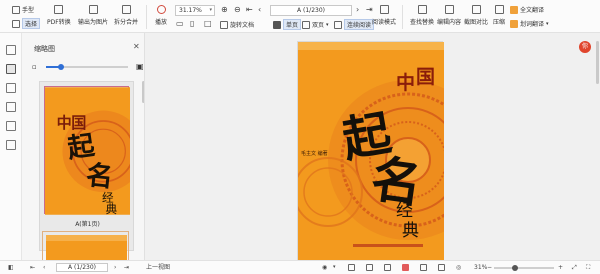  I want to click on svg-text: 名, so click(100, 176).